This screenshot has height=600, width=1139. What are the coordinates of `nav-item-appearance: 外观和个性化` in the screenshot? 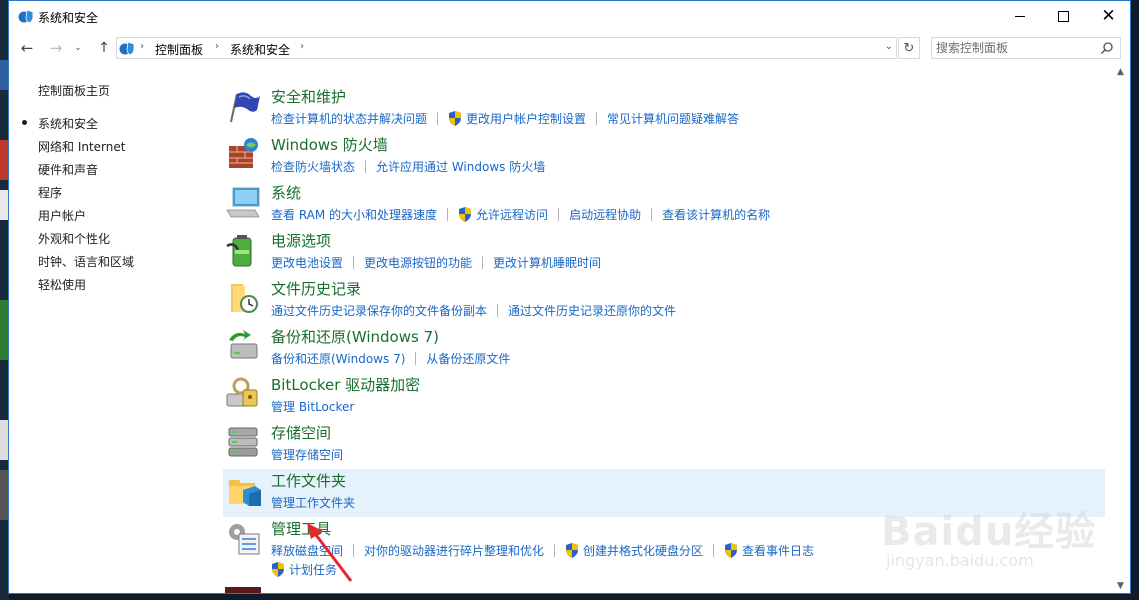 It's located at (74, 238).